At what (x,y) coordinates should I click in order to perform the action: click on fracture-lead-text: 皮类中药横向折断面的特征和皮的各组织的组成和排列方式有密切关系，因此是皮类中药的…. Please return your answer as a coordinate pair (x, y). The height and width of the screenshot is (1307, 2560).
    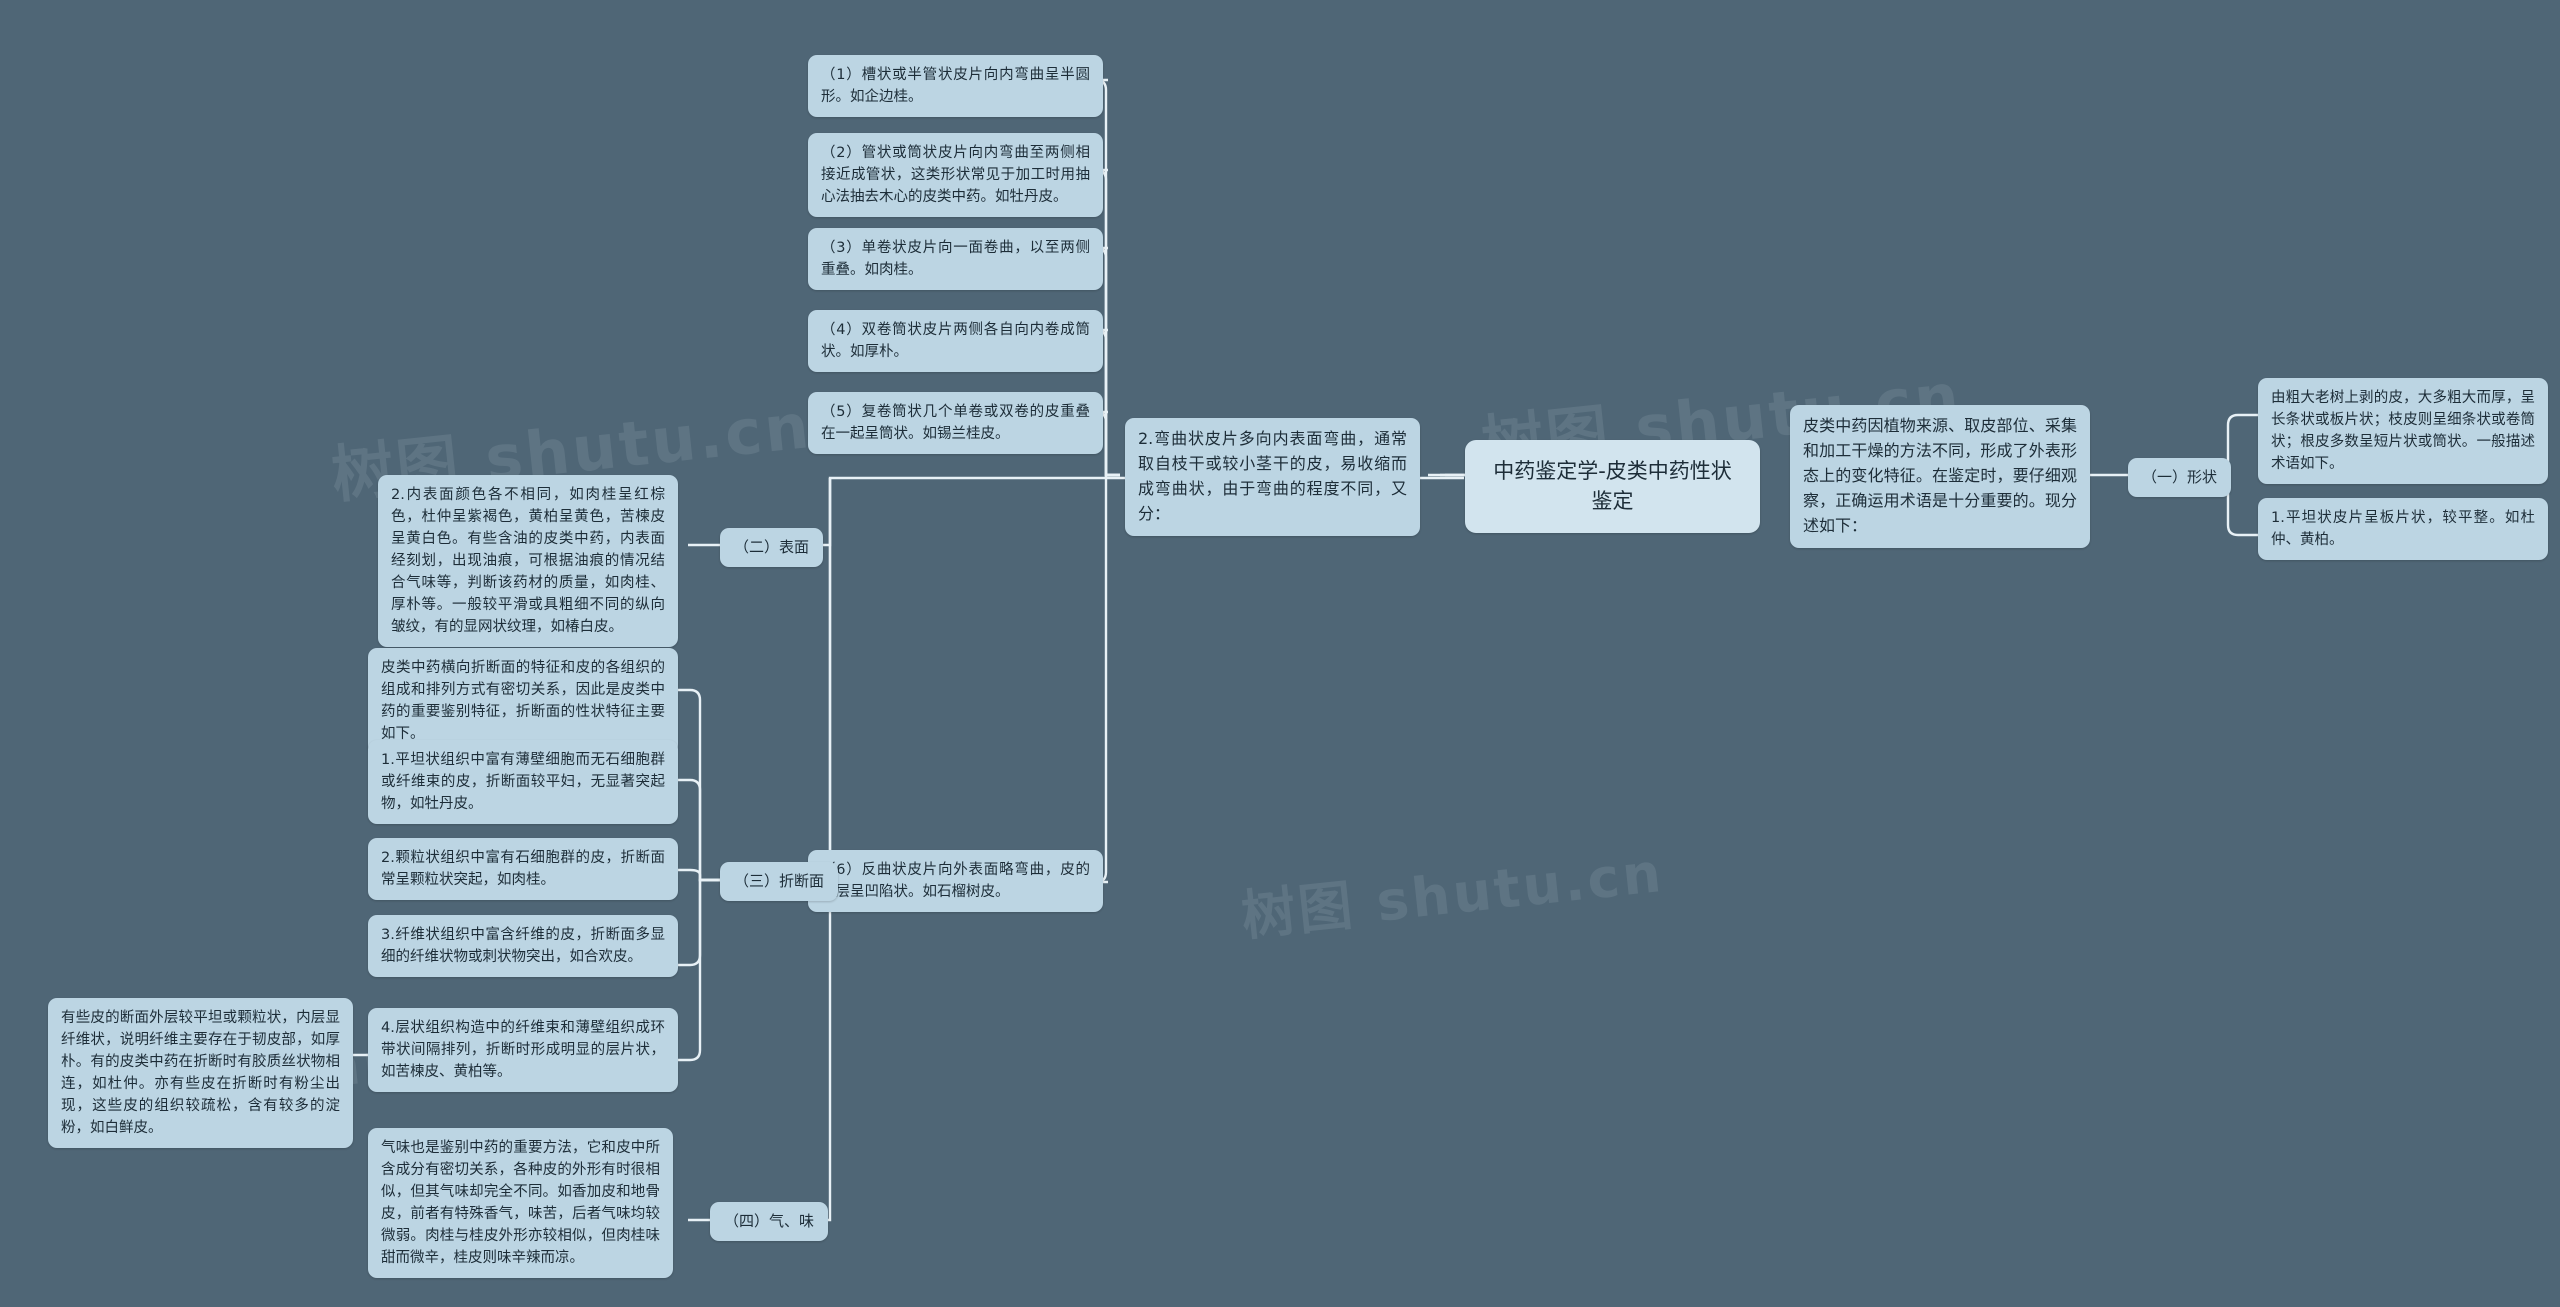
    Looking at the image, I should click on (523, 701).